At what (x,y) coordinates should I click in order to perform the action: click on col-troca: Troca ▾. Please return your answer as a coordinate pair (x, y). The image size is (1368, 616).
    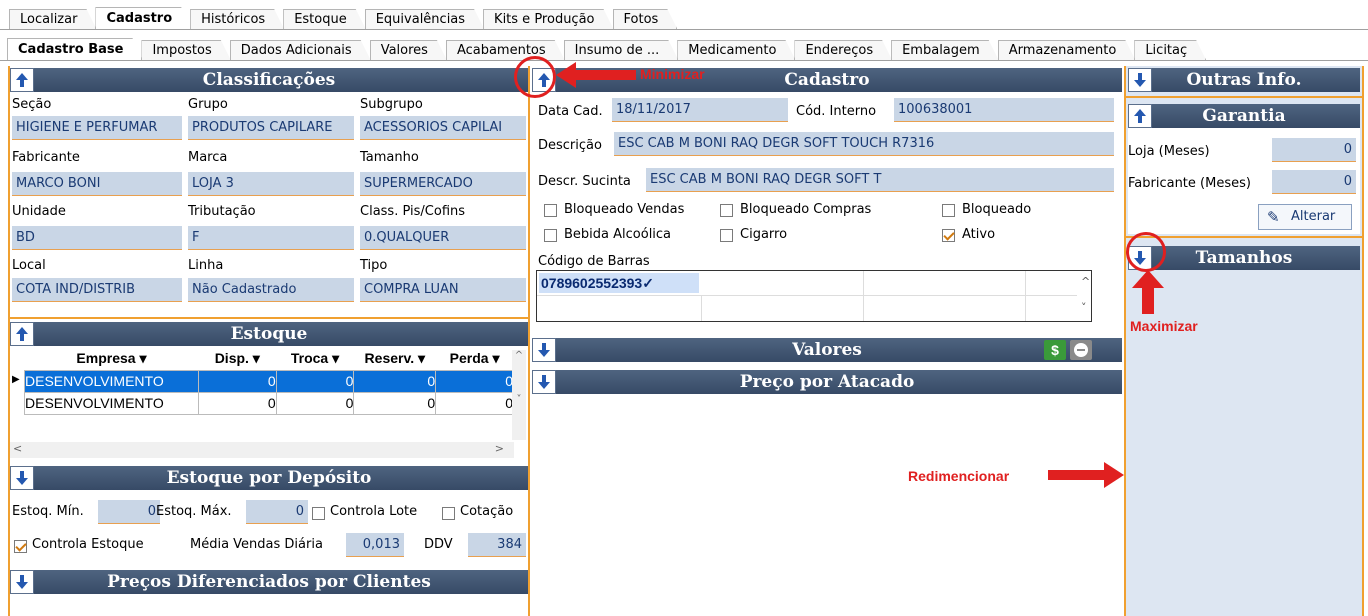
    Looking at the image, I should click on (315, 359).